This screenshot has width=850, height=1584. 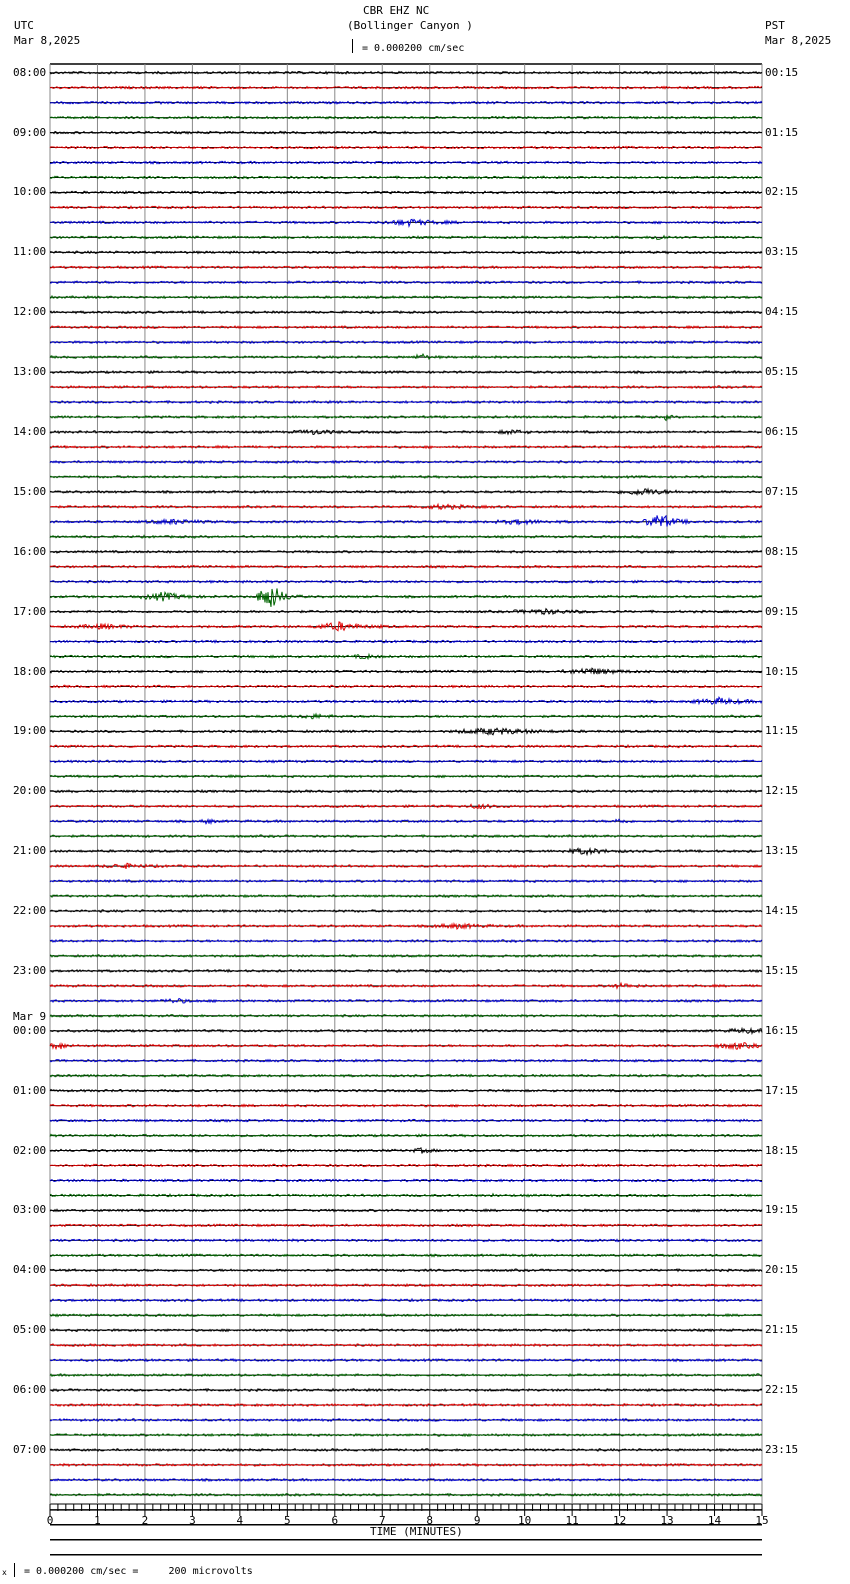 I want to click on utc-hour-label: 20:00, so click(x=30, y=791).